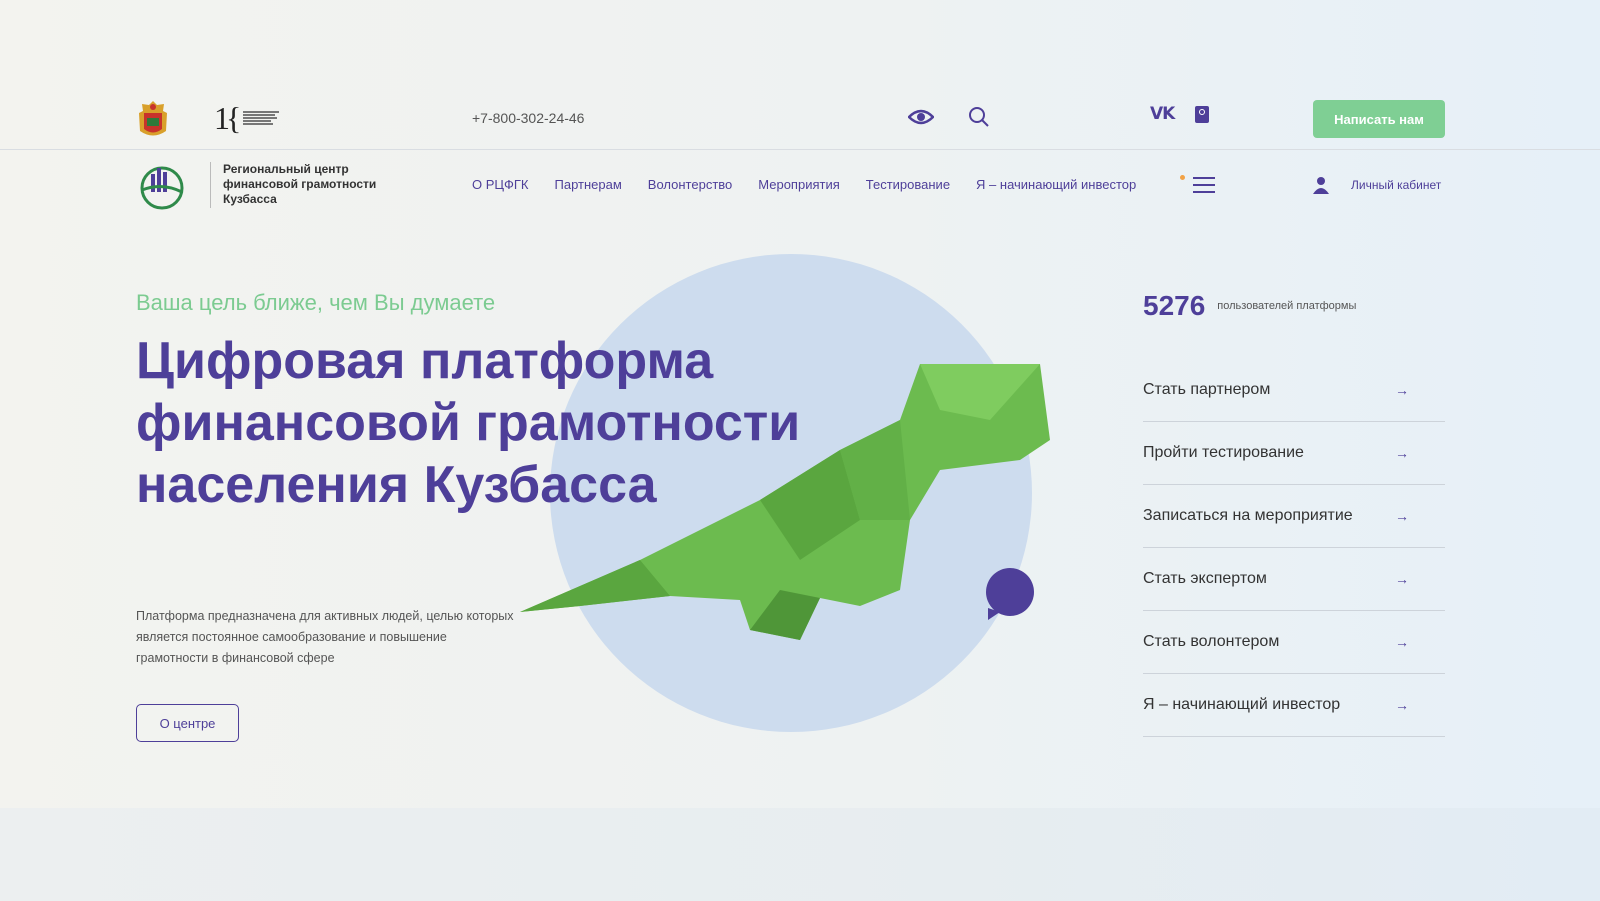 The height and width of the screenshot is (901, 1600). I want to click on action-label: Стать партнером, so click(1207, 389).